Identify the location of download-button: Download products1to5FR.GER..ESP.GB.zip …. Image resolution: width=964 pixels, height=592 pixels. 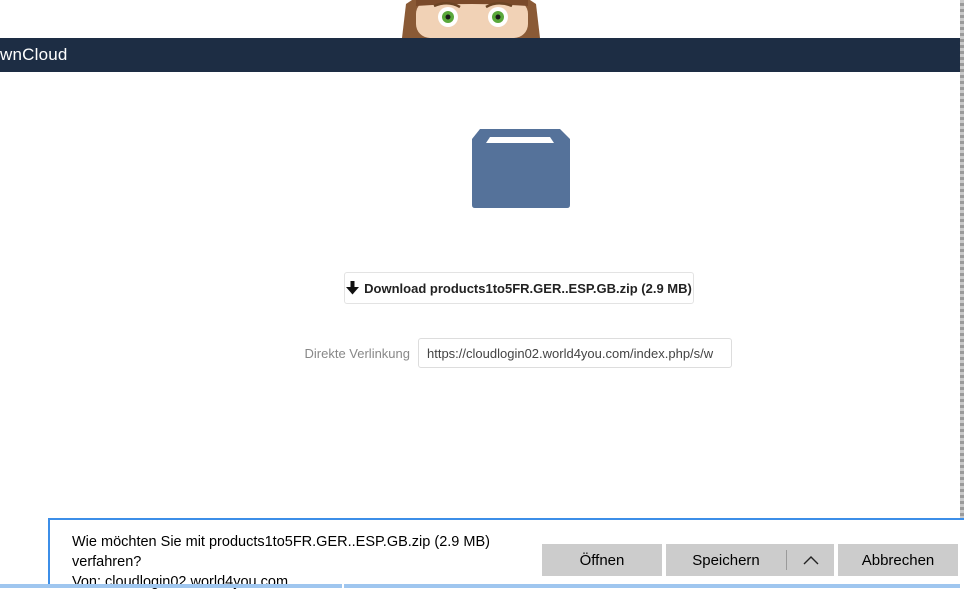
(519, 288).